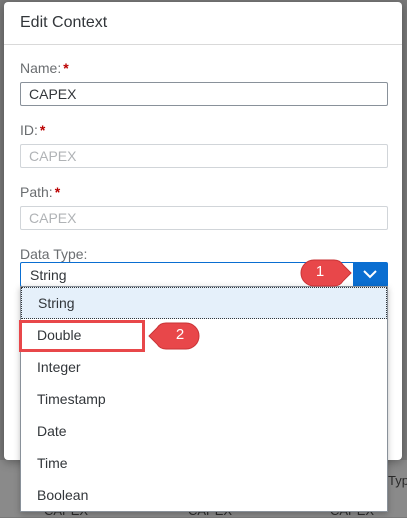 This screenshot has width=407, height=518. Describe the element at coordinates (397, 480) in the screenshot. I see `background-column-header: Typ` at that location.